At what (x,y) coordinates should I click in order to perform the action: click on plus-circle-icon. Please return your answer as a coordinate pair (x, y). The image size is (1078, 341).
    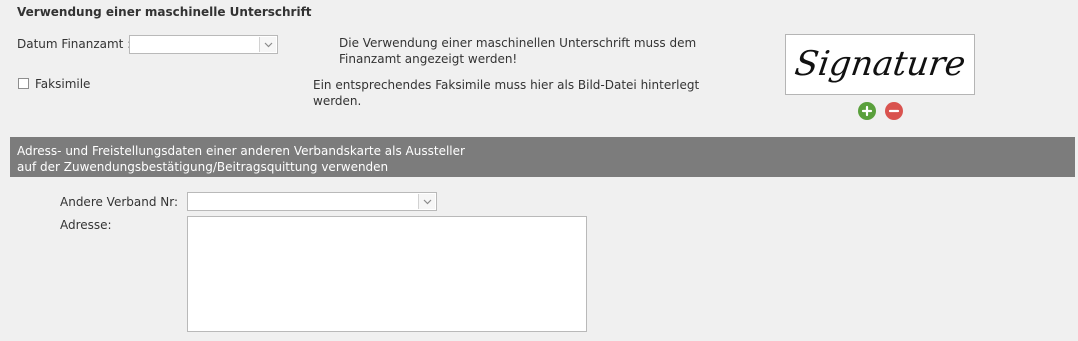
    Looking at the image, I should click on (867, 111).